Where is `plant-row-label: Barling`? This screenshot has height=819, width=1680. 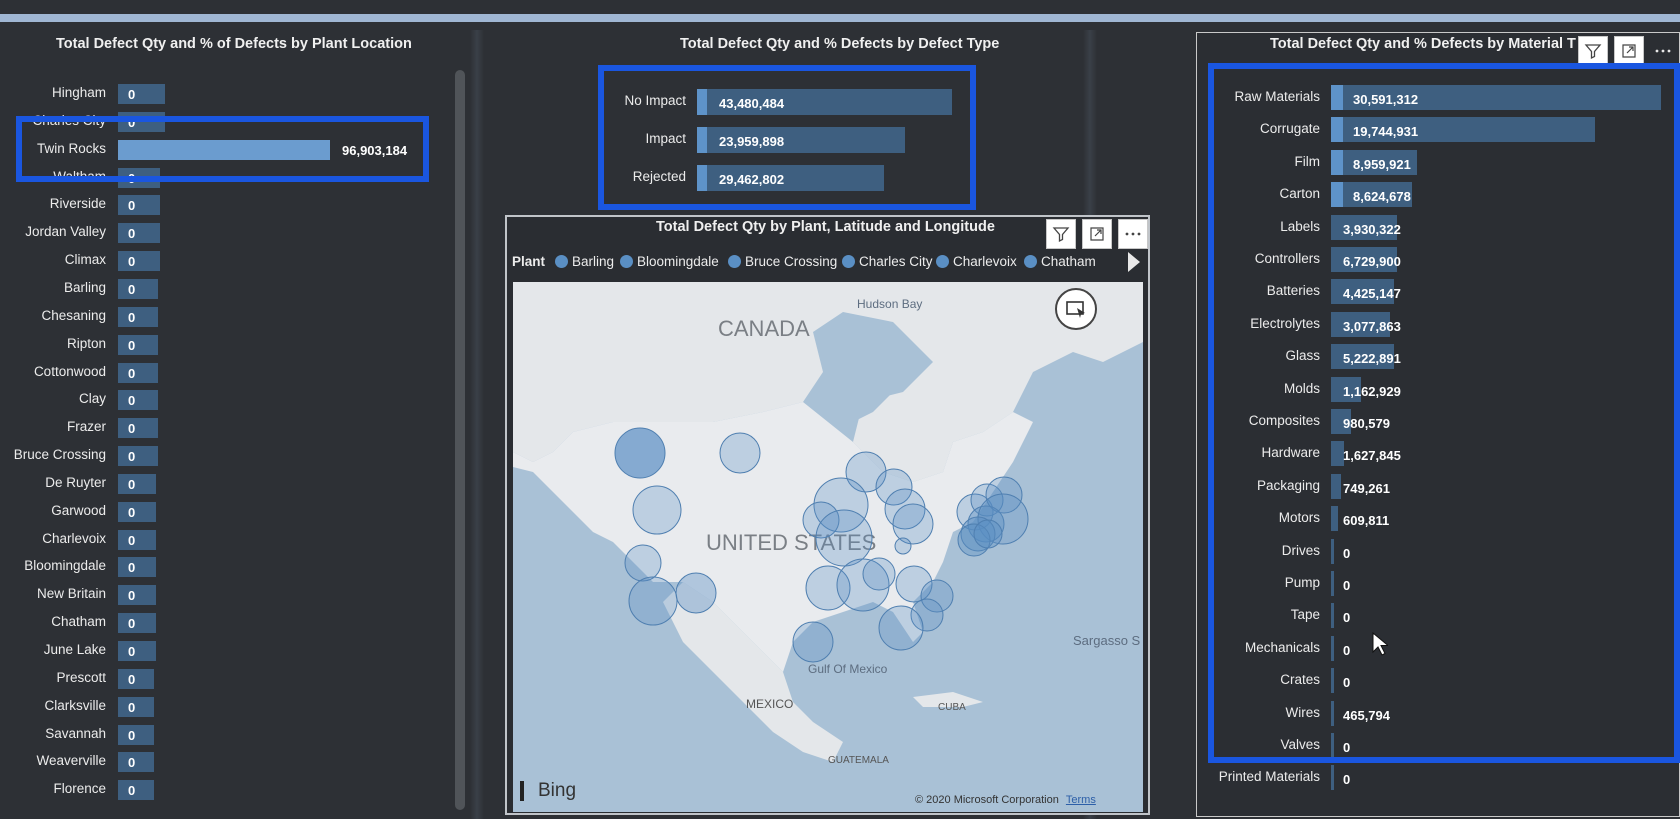
plant-row-label: Barling is located at coordinates (84, 287).